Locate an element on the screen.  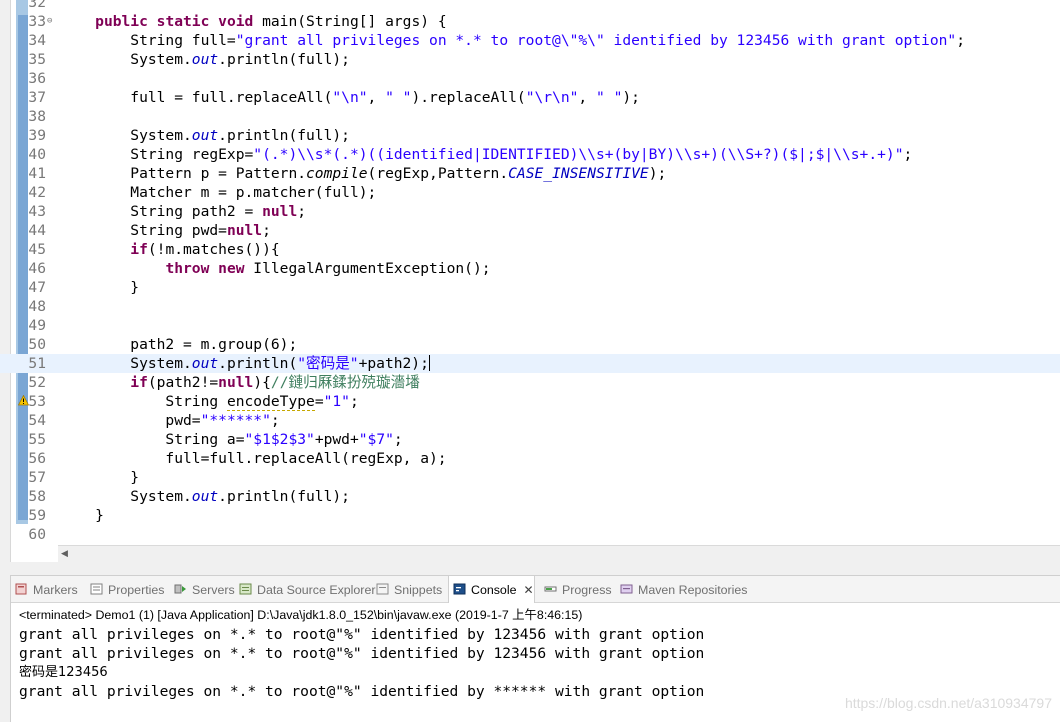
code-line: 60 is located at coordinates (530, 534).